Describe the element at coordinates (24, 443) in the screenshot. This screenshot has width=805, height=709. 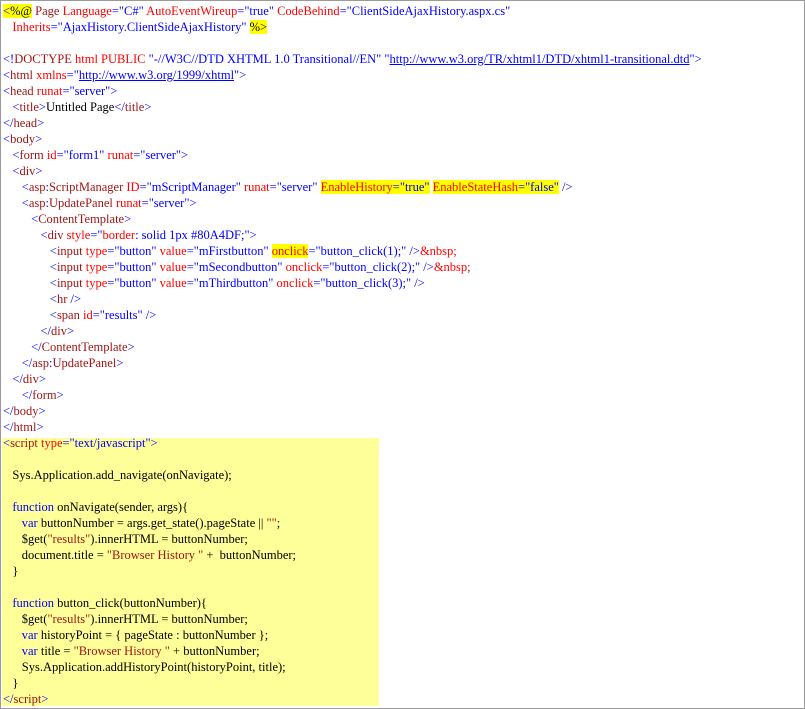
I see `code-token: script` at that location.